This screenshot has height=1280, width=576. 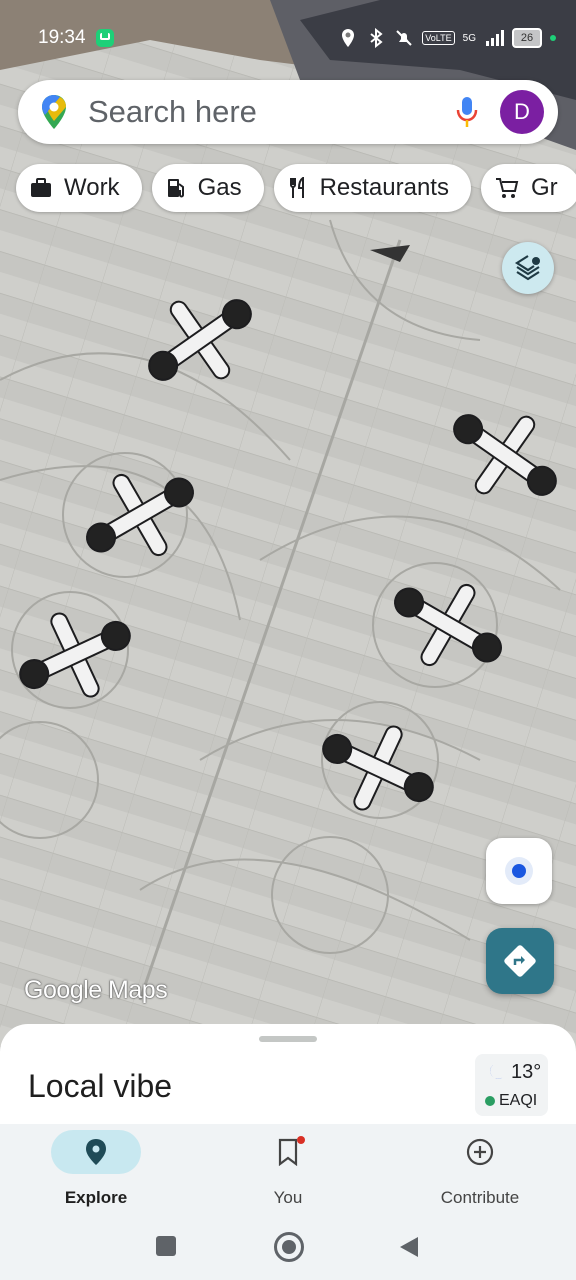 What do you see at coordinates (467, 112) in the screenshot?
I see `microphone-icon` at bounding box center [467, 112].